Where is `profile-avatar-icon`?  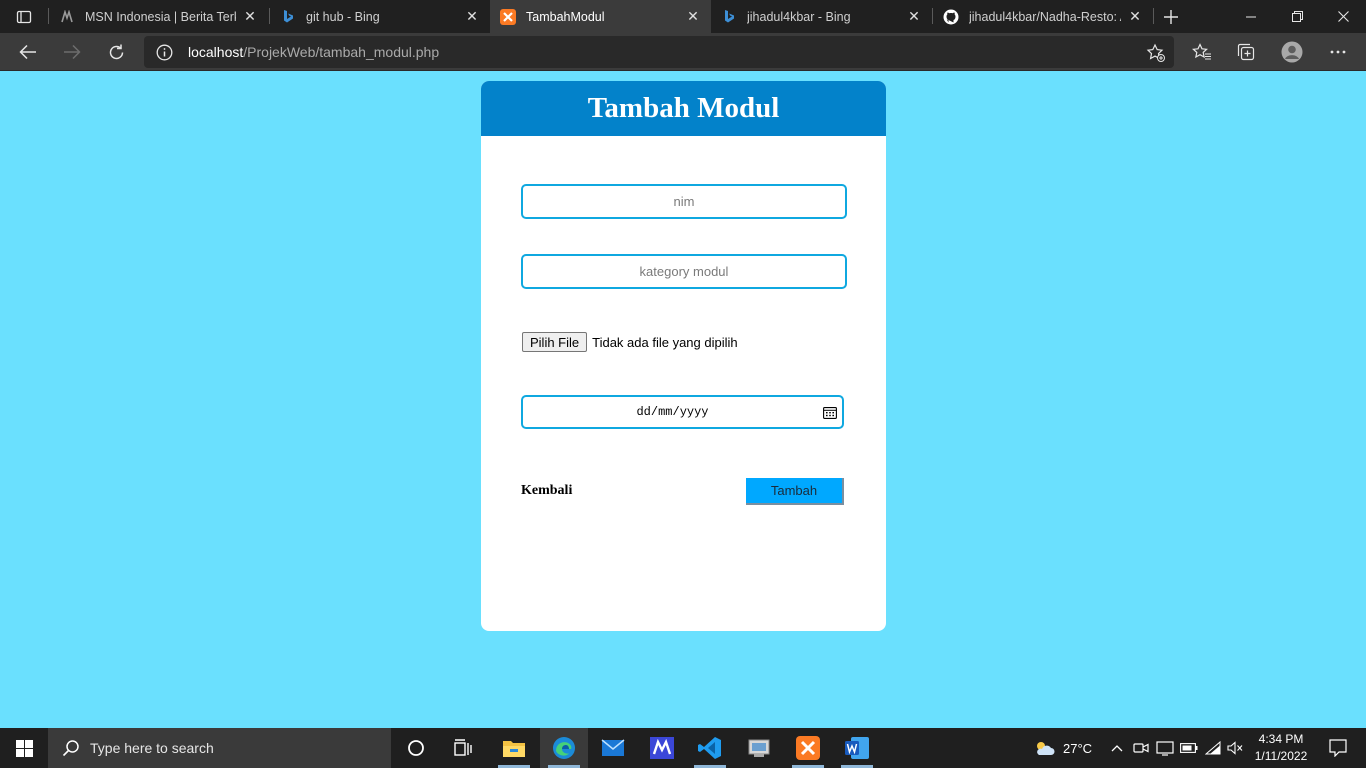
profile-avatar-icon is located at coordinates (1292, 52).